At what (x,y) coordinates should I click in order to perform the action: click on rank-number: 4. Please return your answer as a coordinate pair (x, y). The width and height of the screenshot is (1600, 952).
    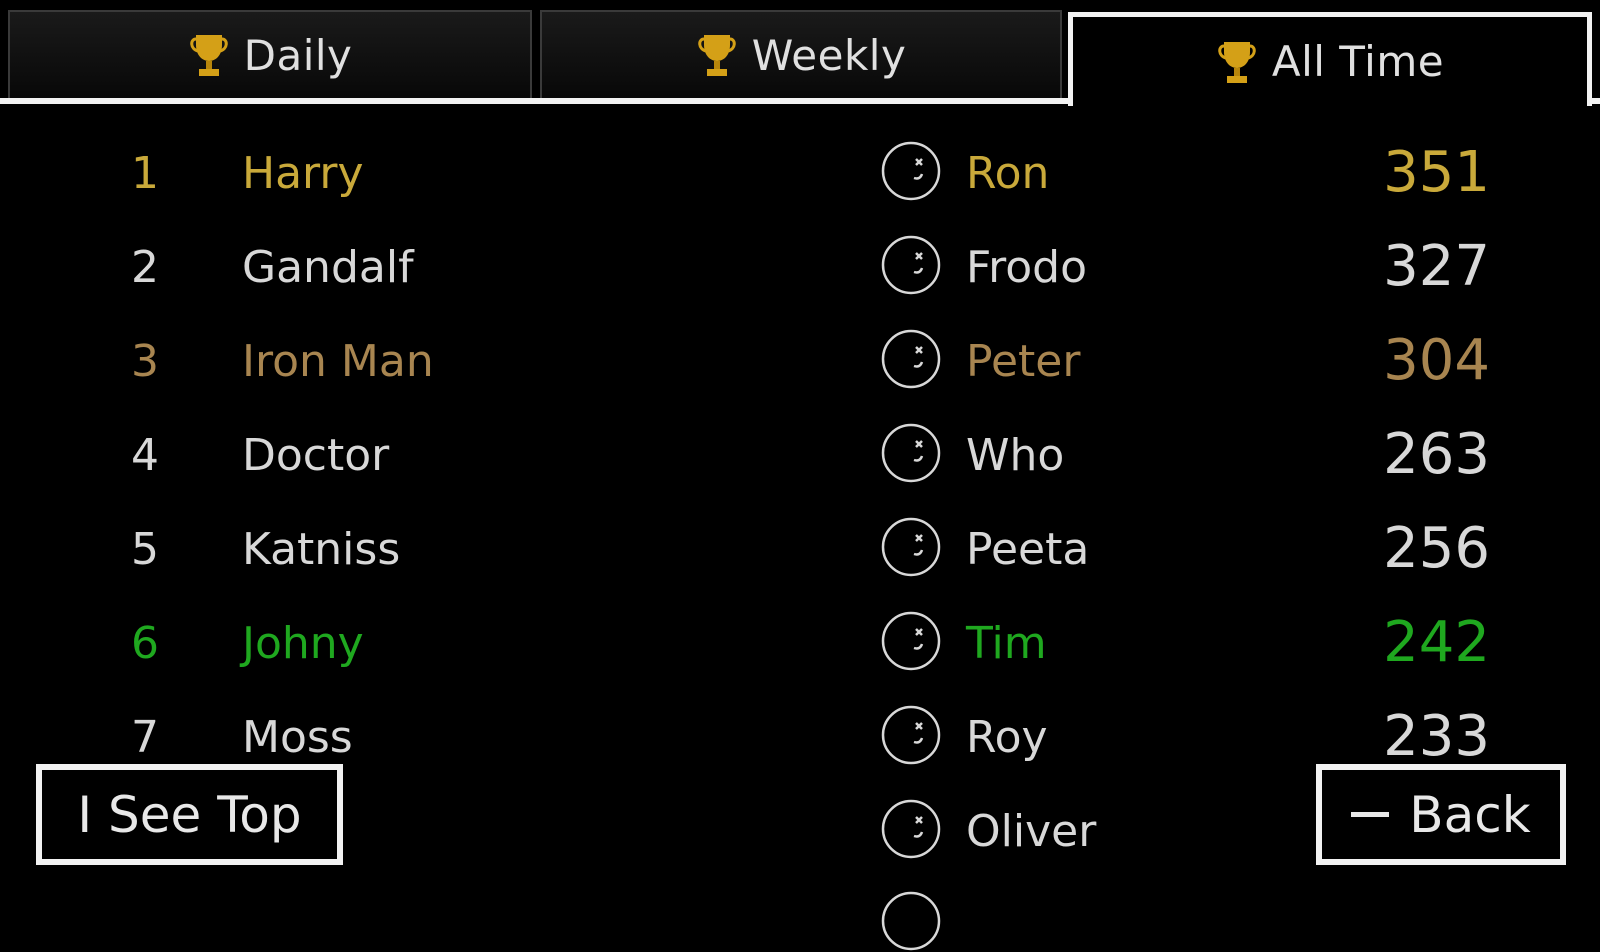
    Looking at the image, I should click on (145, 455).